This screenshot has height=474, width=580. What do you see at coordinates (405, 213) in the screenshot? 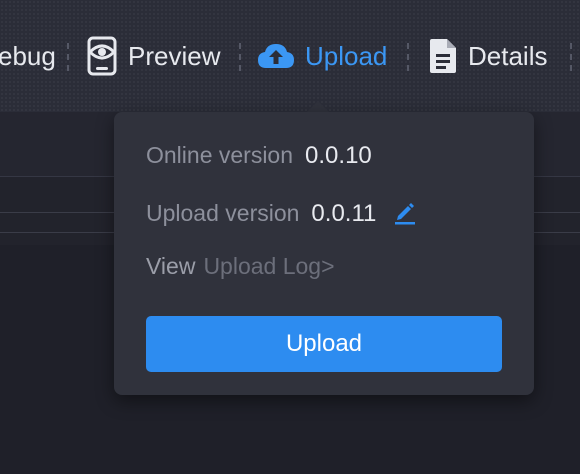
I see `edit-icon` at bounding box center [405, 213].